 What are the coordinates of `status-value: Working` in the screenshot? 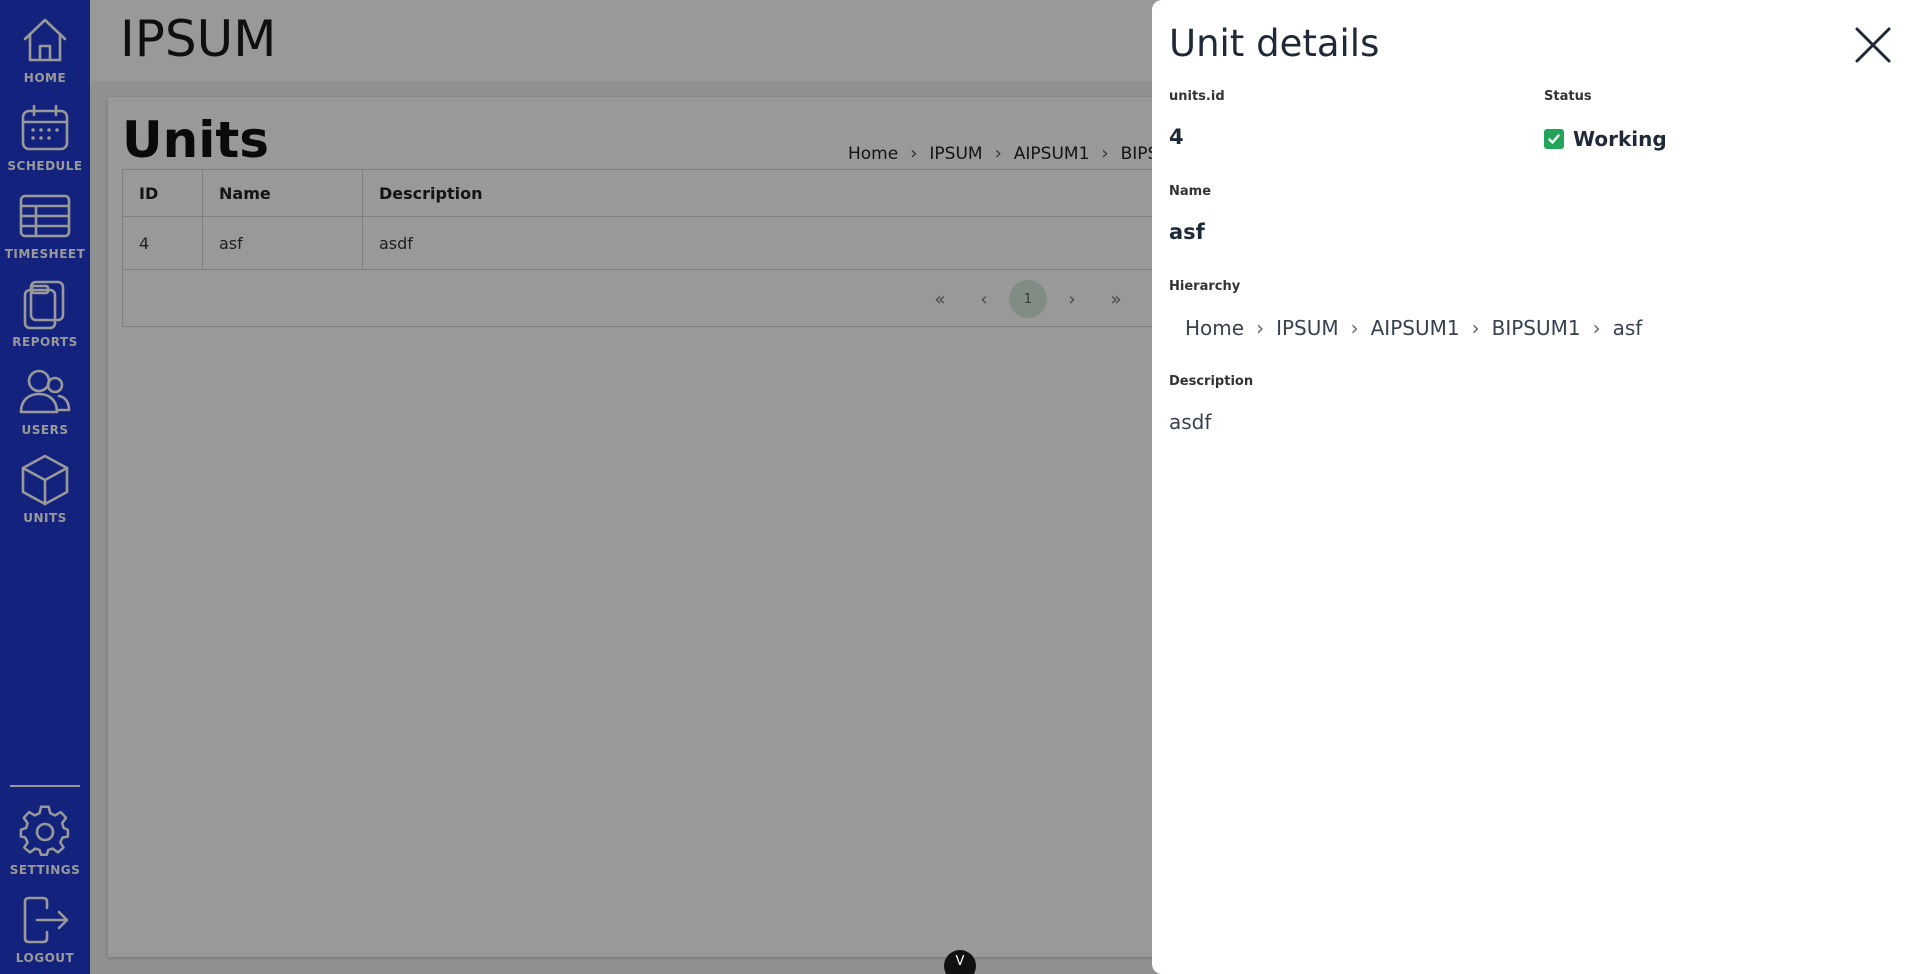 It's located at (1620, 139).